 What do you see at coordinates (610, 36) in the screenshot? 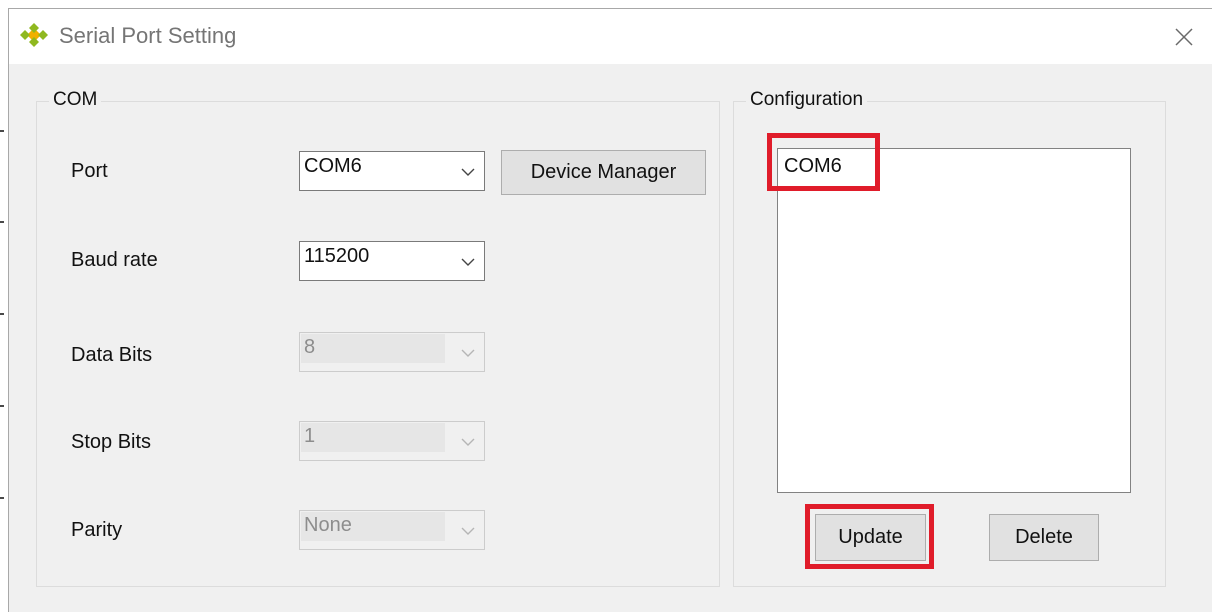
I see `title-bar: Serial Port Setting` at bounding box center [610, 36].